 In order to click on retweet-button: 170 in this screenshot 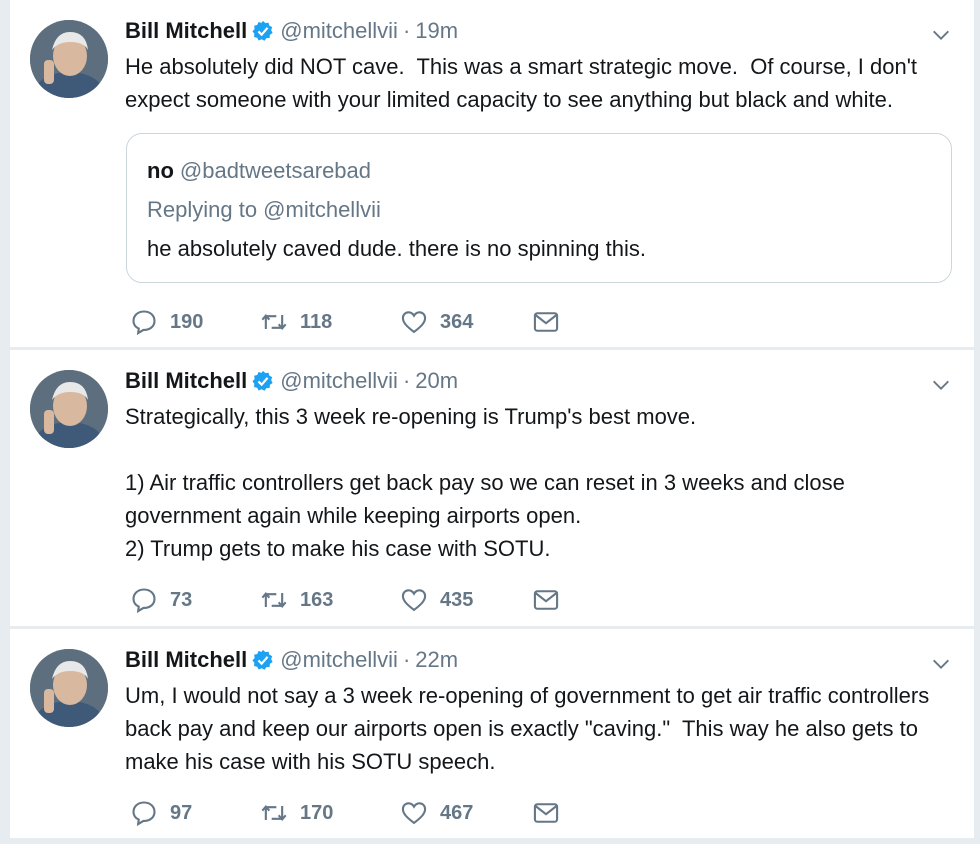, I will do `click(330, 813)`.